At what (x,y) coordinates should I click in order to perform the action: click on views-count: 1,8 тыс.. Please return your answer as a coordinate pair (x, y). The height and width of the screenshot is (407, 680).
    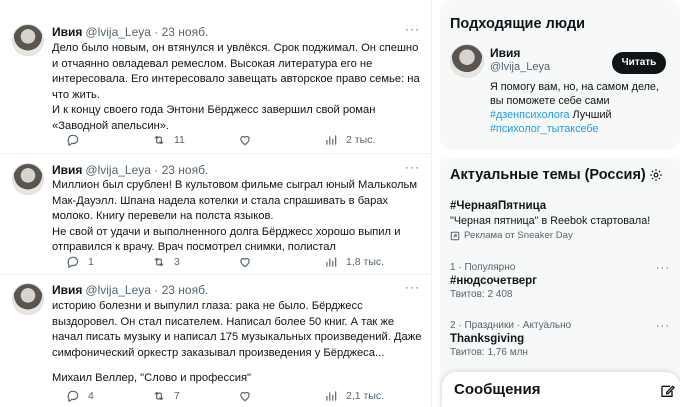
    Looking at the image, I should click on (365, 262).